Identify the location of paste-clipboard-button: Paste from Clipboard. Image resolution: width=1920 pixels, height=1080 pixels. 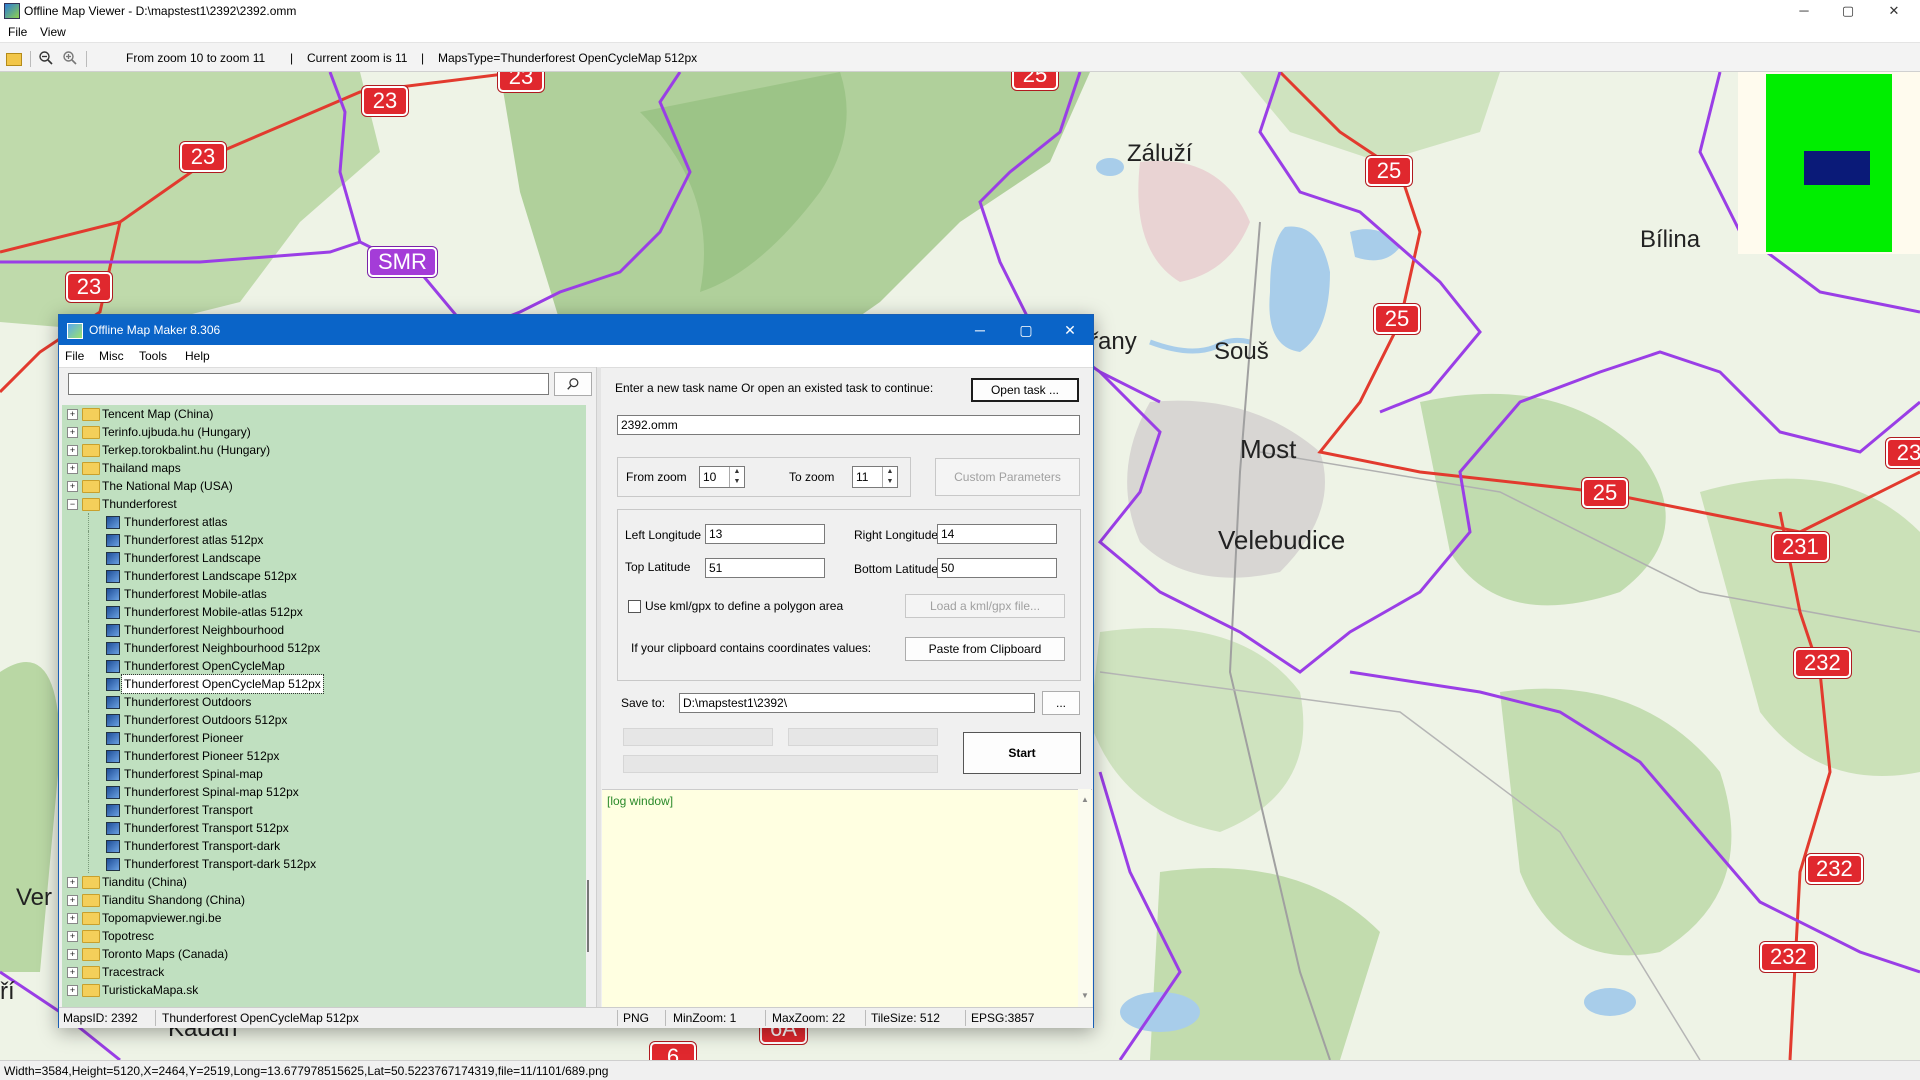
(985, 649).